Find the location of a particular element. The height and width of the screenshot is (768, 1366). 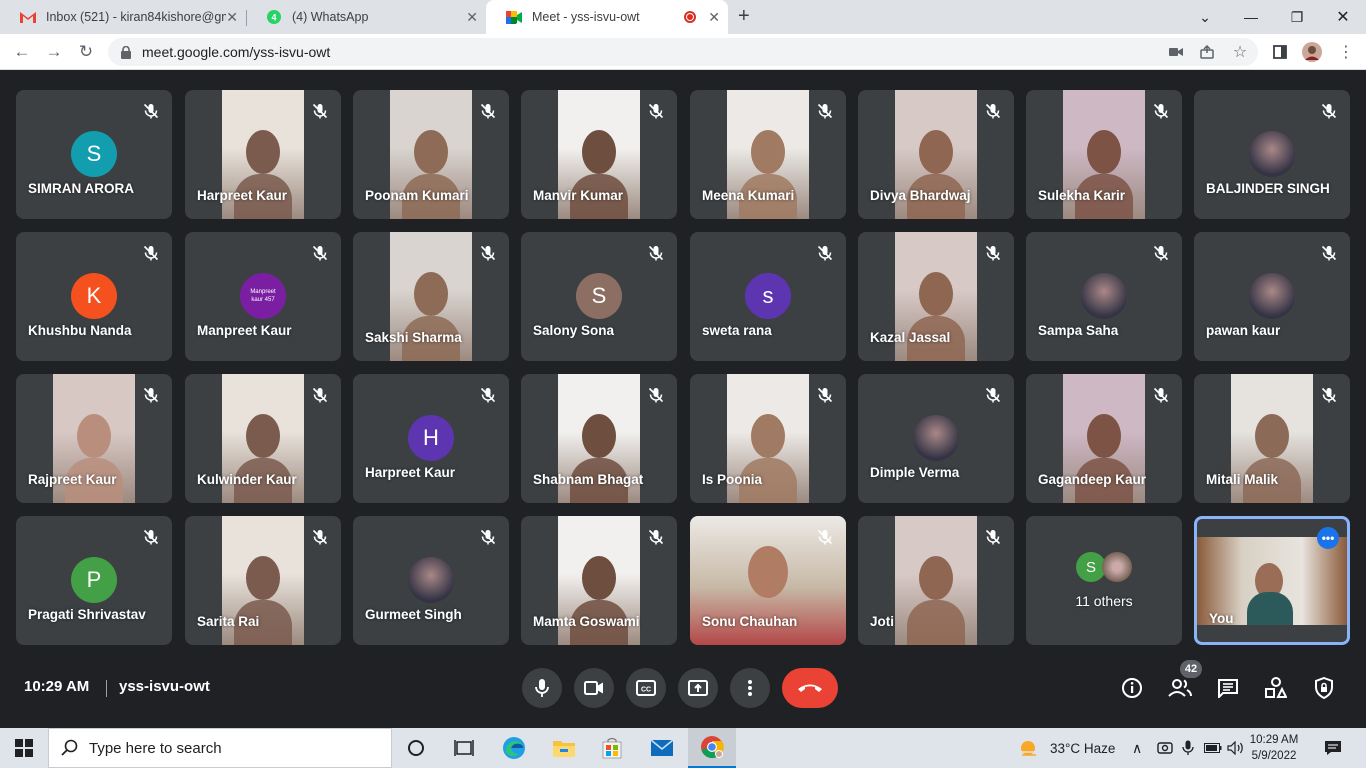

participant-name: Harpreet Kaur is located at coordinates (242, 195).